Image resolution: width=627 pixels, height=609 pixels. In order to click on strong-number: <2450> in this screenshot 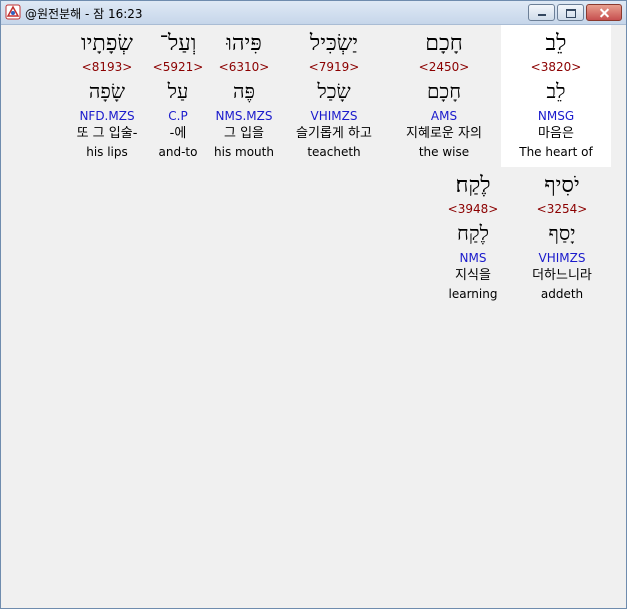, I will do `click(444, 67)`.